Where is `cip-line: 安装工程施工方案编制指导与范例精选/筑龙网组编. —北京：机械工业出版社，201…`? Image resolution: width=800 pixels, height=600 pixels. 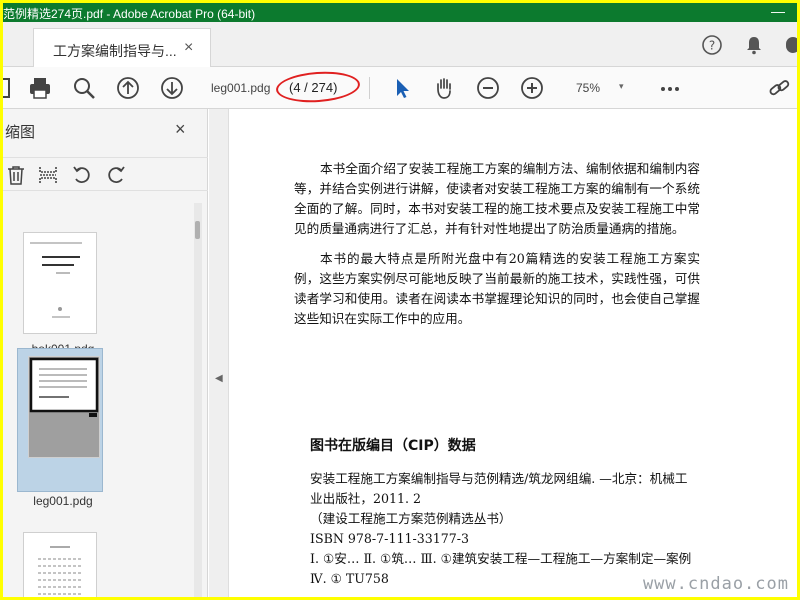
cip-line: 安装工程施工方案编制指导与范例精选/筑龙网组编. —北京：机械工业出版社，201… is located at coordinates (499, 488).